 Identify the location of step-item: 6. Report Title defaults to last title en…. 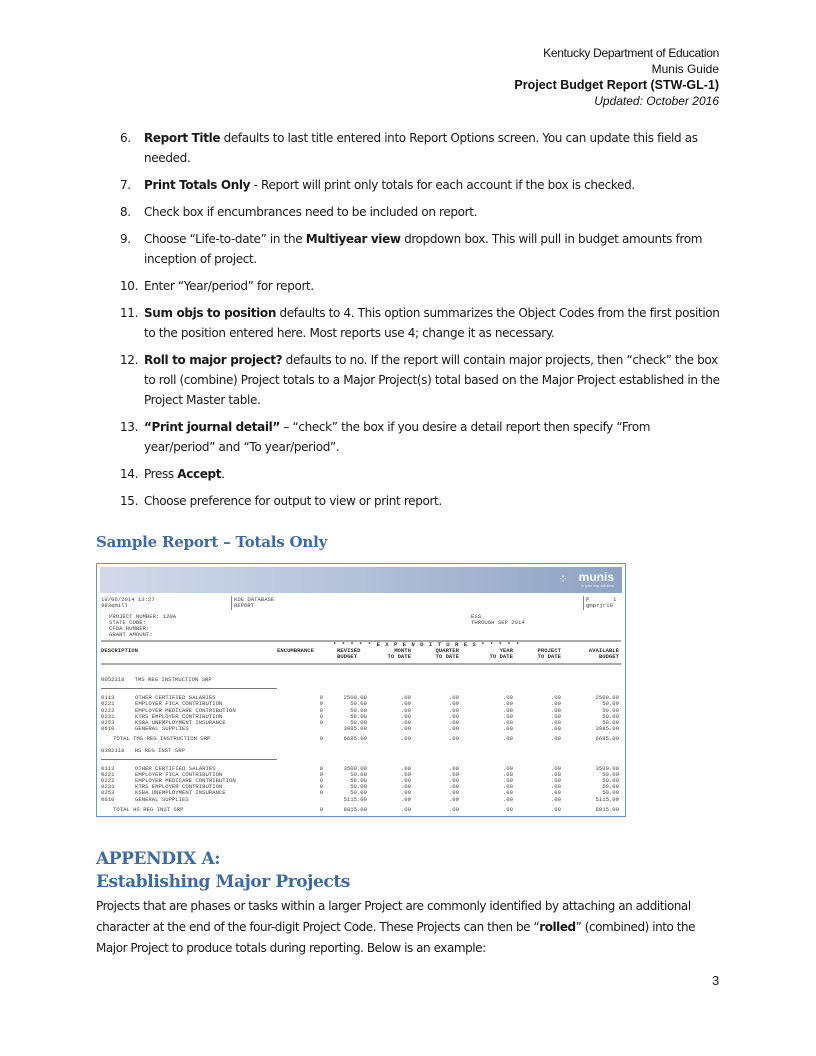
(420, 148).